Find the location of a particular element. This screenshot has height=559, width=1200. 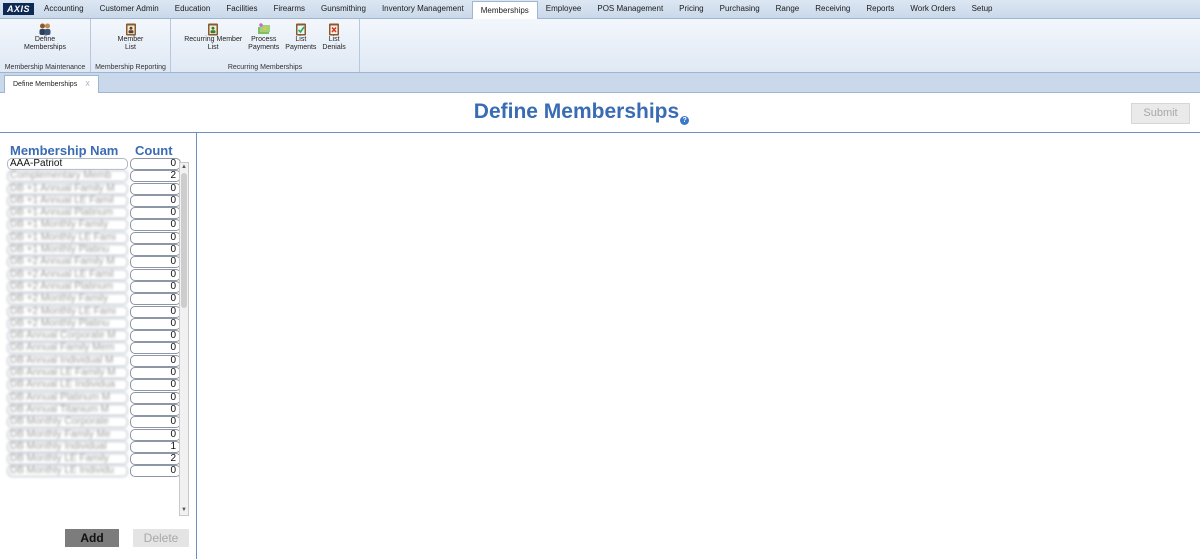

list-row: DB +1 Monthly Platinu 0 is located at coordinates (98, 250).